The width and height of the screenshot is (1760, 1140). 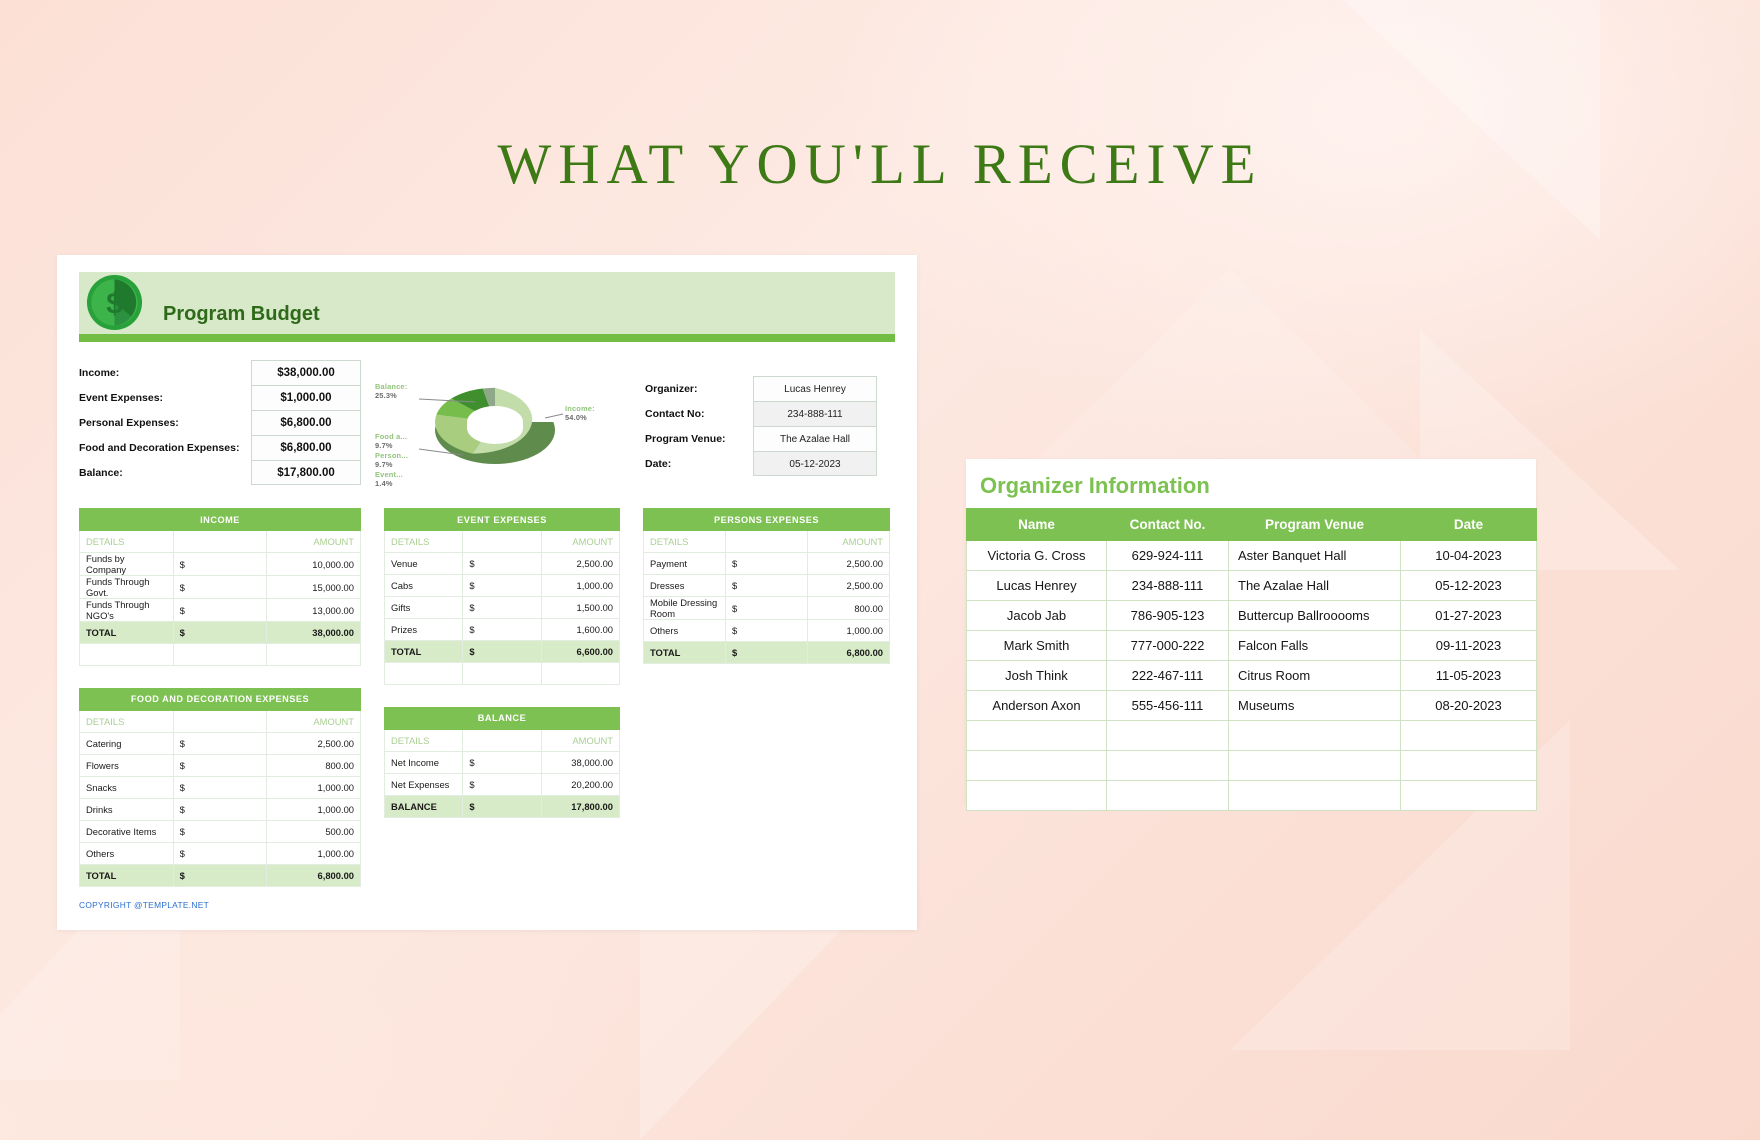 What do you see at coordinates (101, 472) in the screenshot?
I see `summary-label: Balance:` at bounding box center [101, 472].